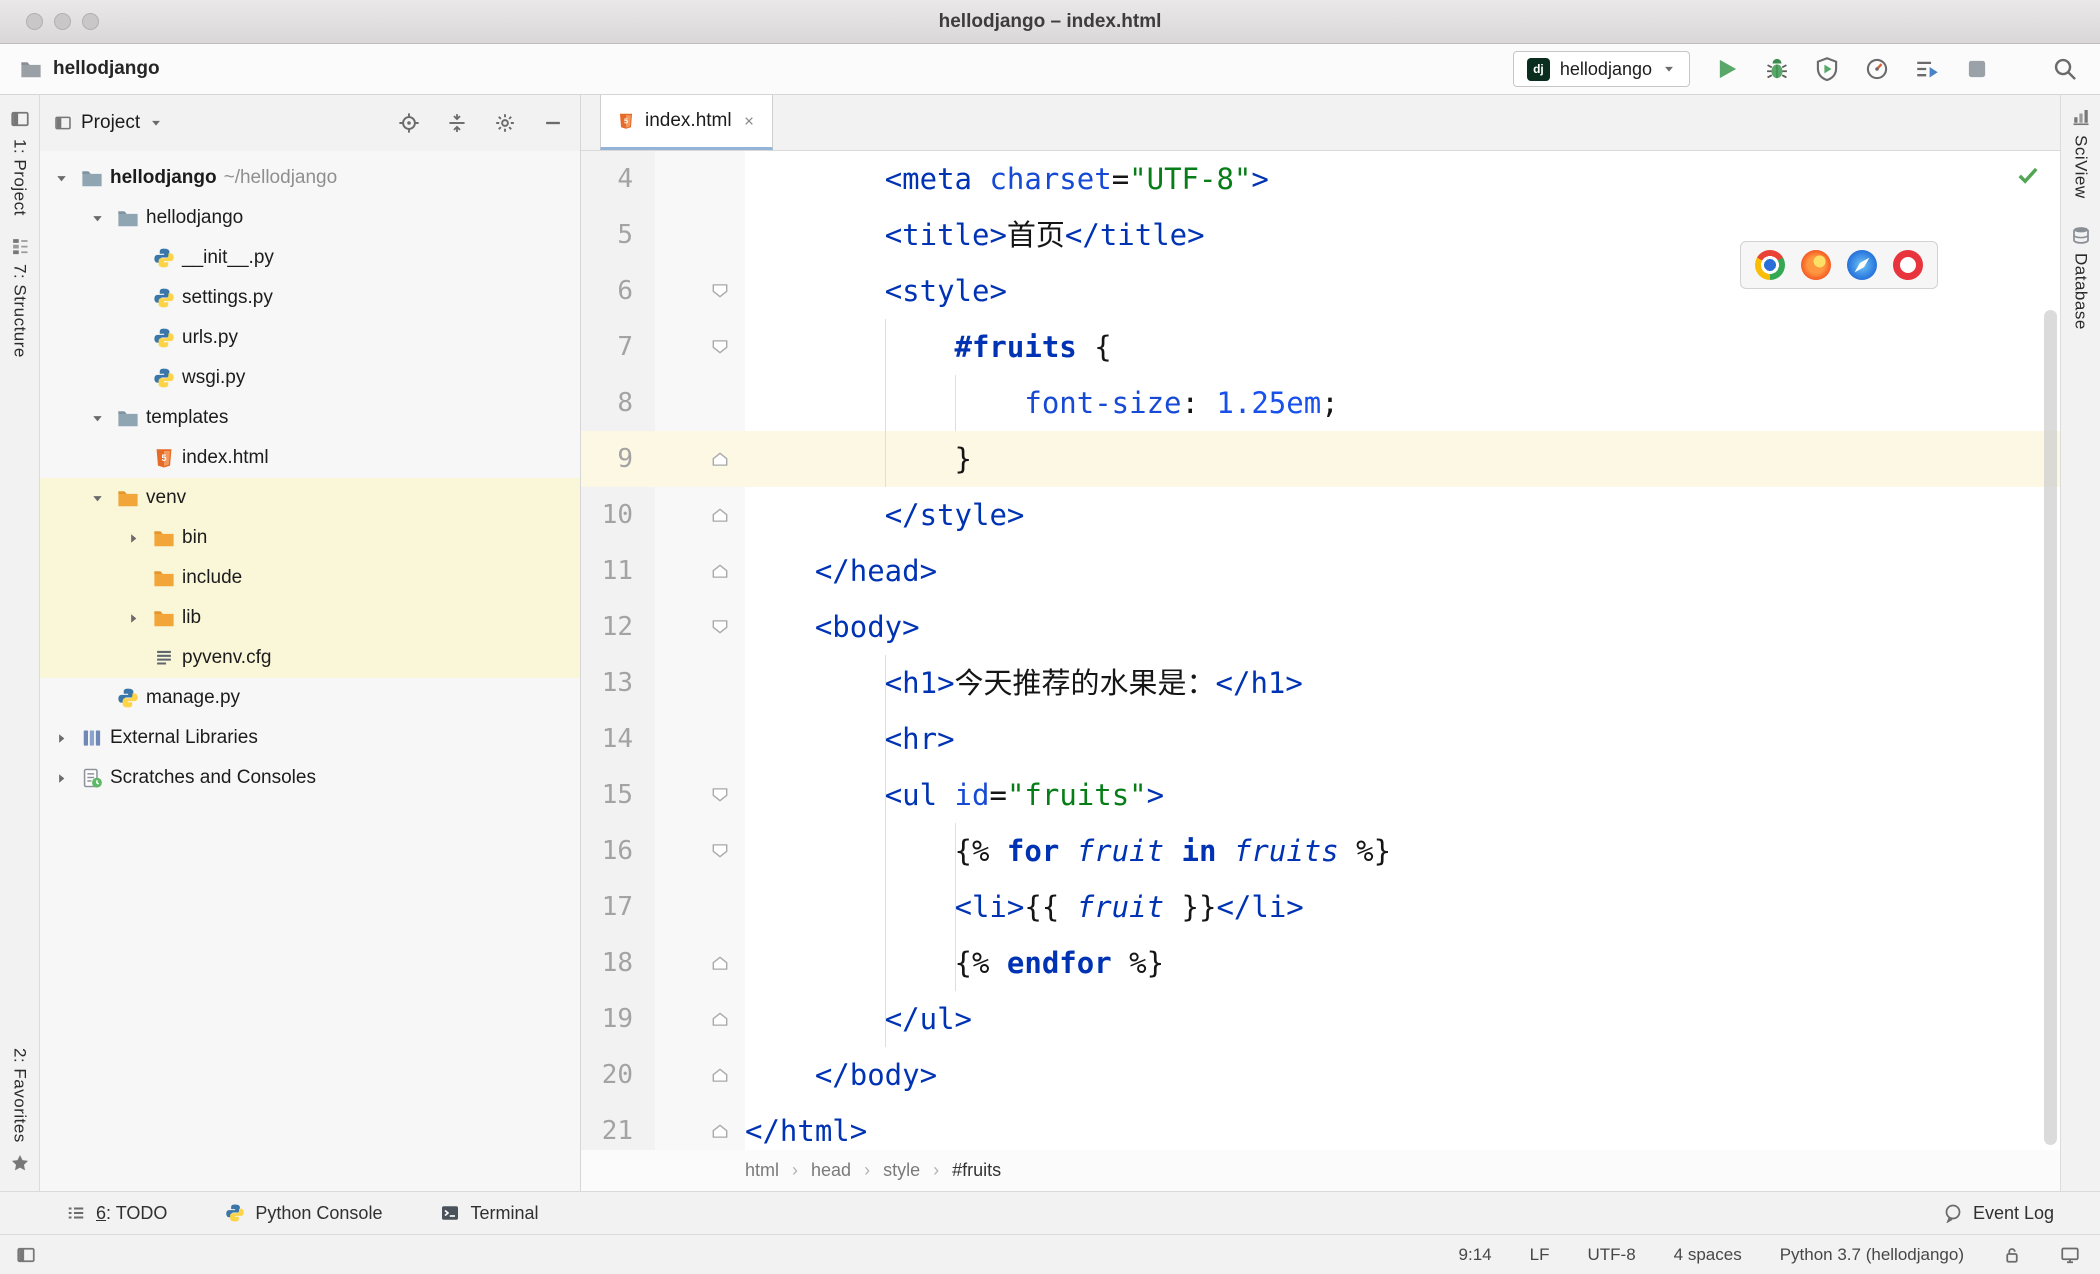 This screenshot has height=1274, width=2100. What do you see at coordinates (2012, 1255) in the screenshot?
I see `write-lock-icon` at bounding box center [2012, 1255].